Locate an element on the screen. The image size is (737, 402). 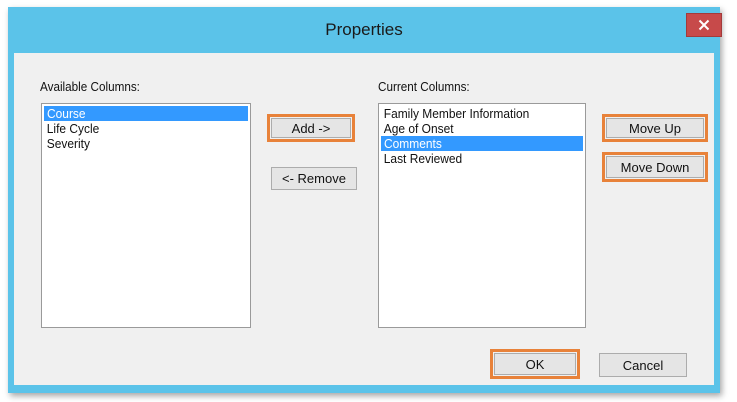
available-columns-label: Available Columns: is located at coordinates (90, 86).